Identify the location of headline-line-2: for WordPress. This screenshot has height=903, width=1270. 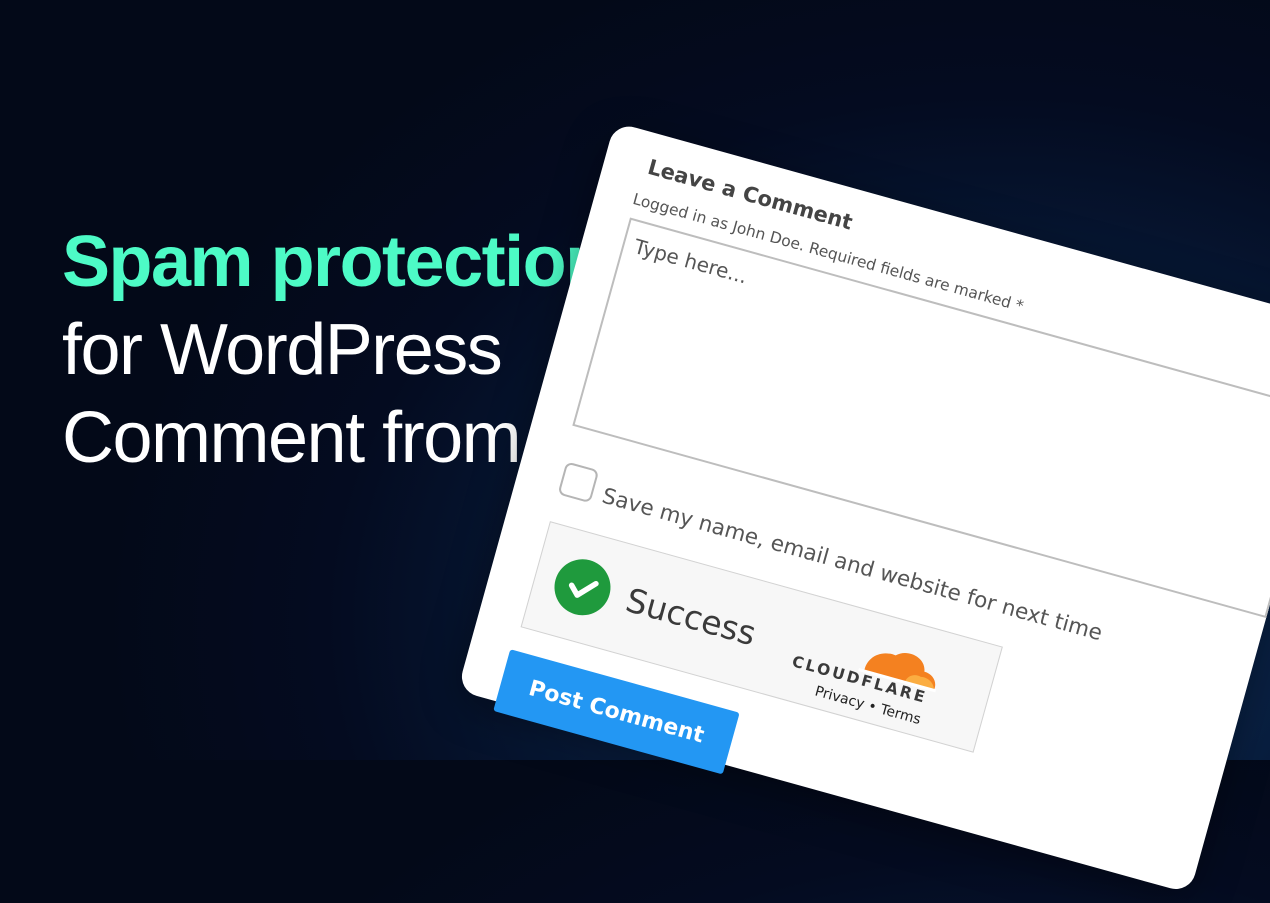
(282, 350).